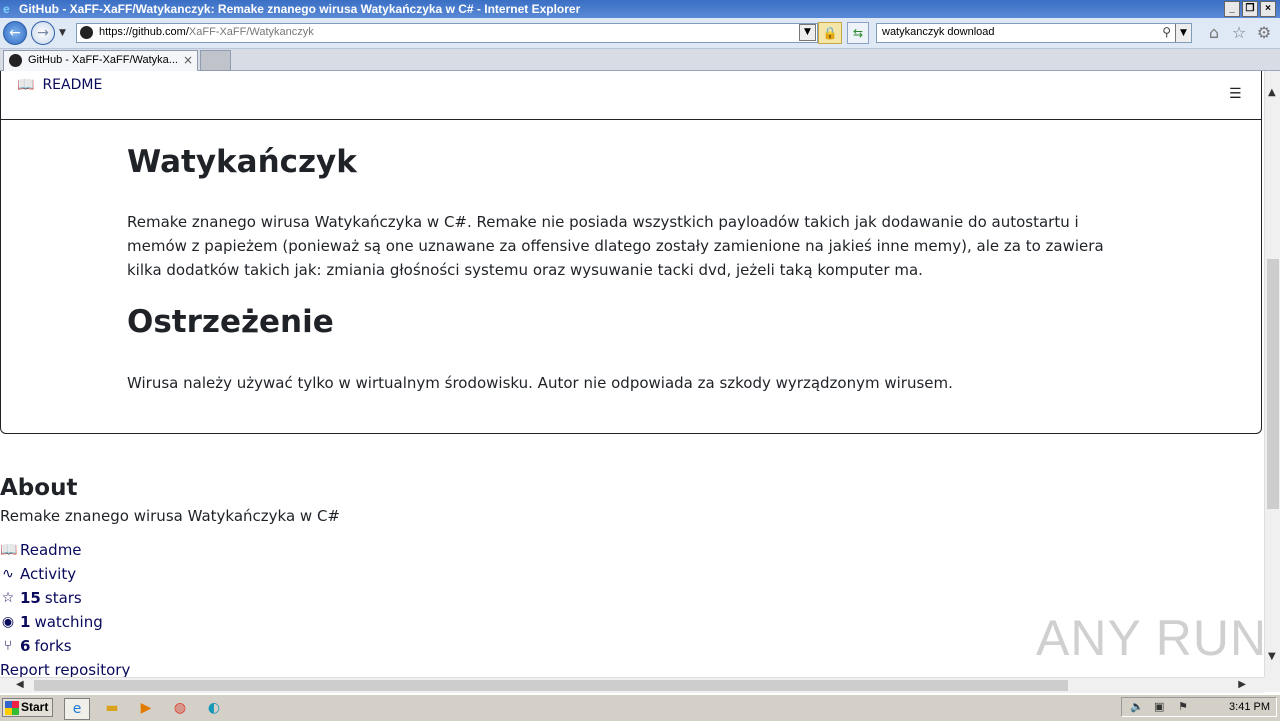 This screenshot has height=721, width=1280. What do you see at coordinates (43, 33) in the screenshot?
I see `forward-button: →` at bounding box center [43, 33].